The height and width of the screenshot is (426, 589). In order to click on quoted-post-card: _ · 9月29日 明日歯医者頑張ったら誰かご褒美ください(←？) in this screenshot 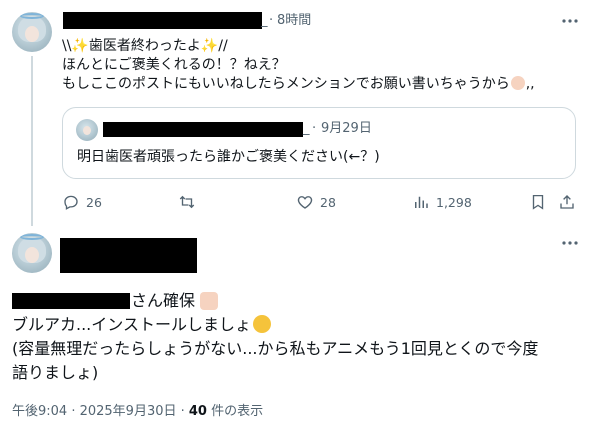, I will do `click(319, 143)`.